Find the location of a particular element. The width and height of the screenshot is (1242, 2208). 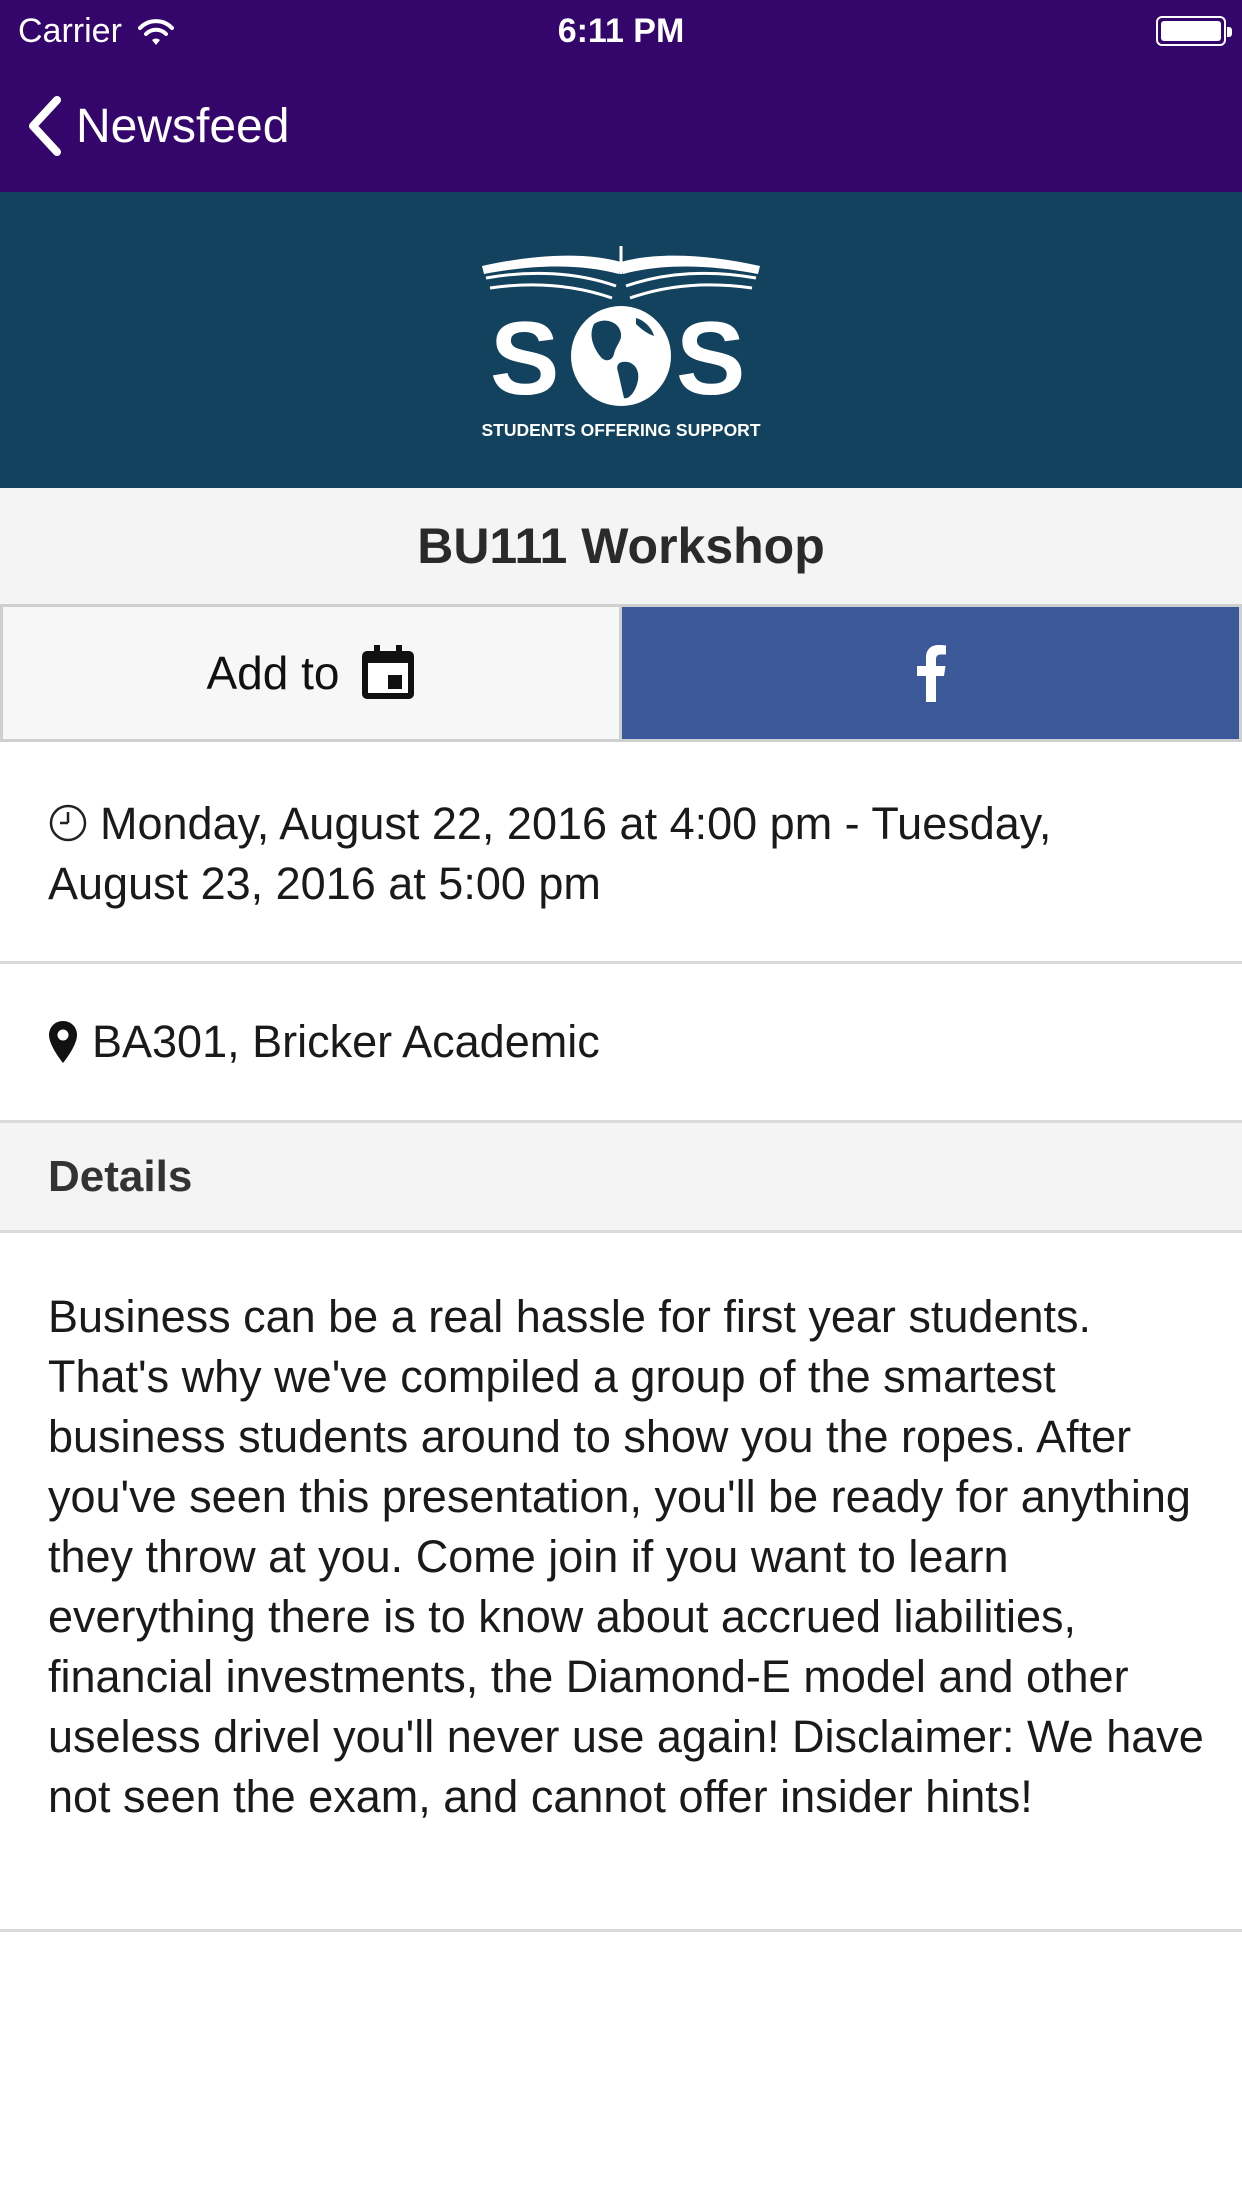

status-bar: Carrier 6:11 PM is located at coordinates (621, 31).